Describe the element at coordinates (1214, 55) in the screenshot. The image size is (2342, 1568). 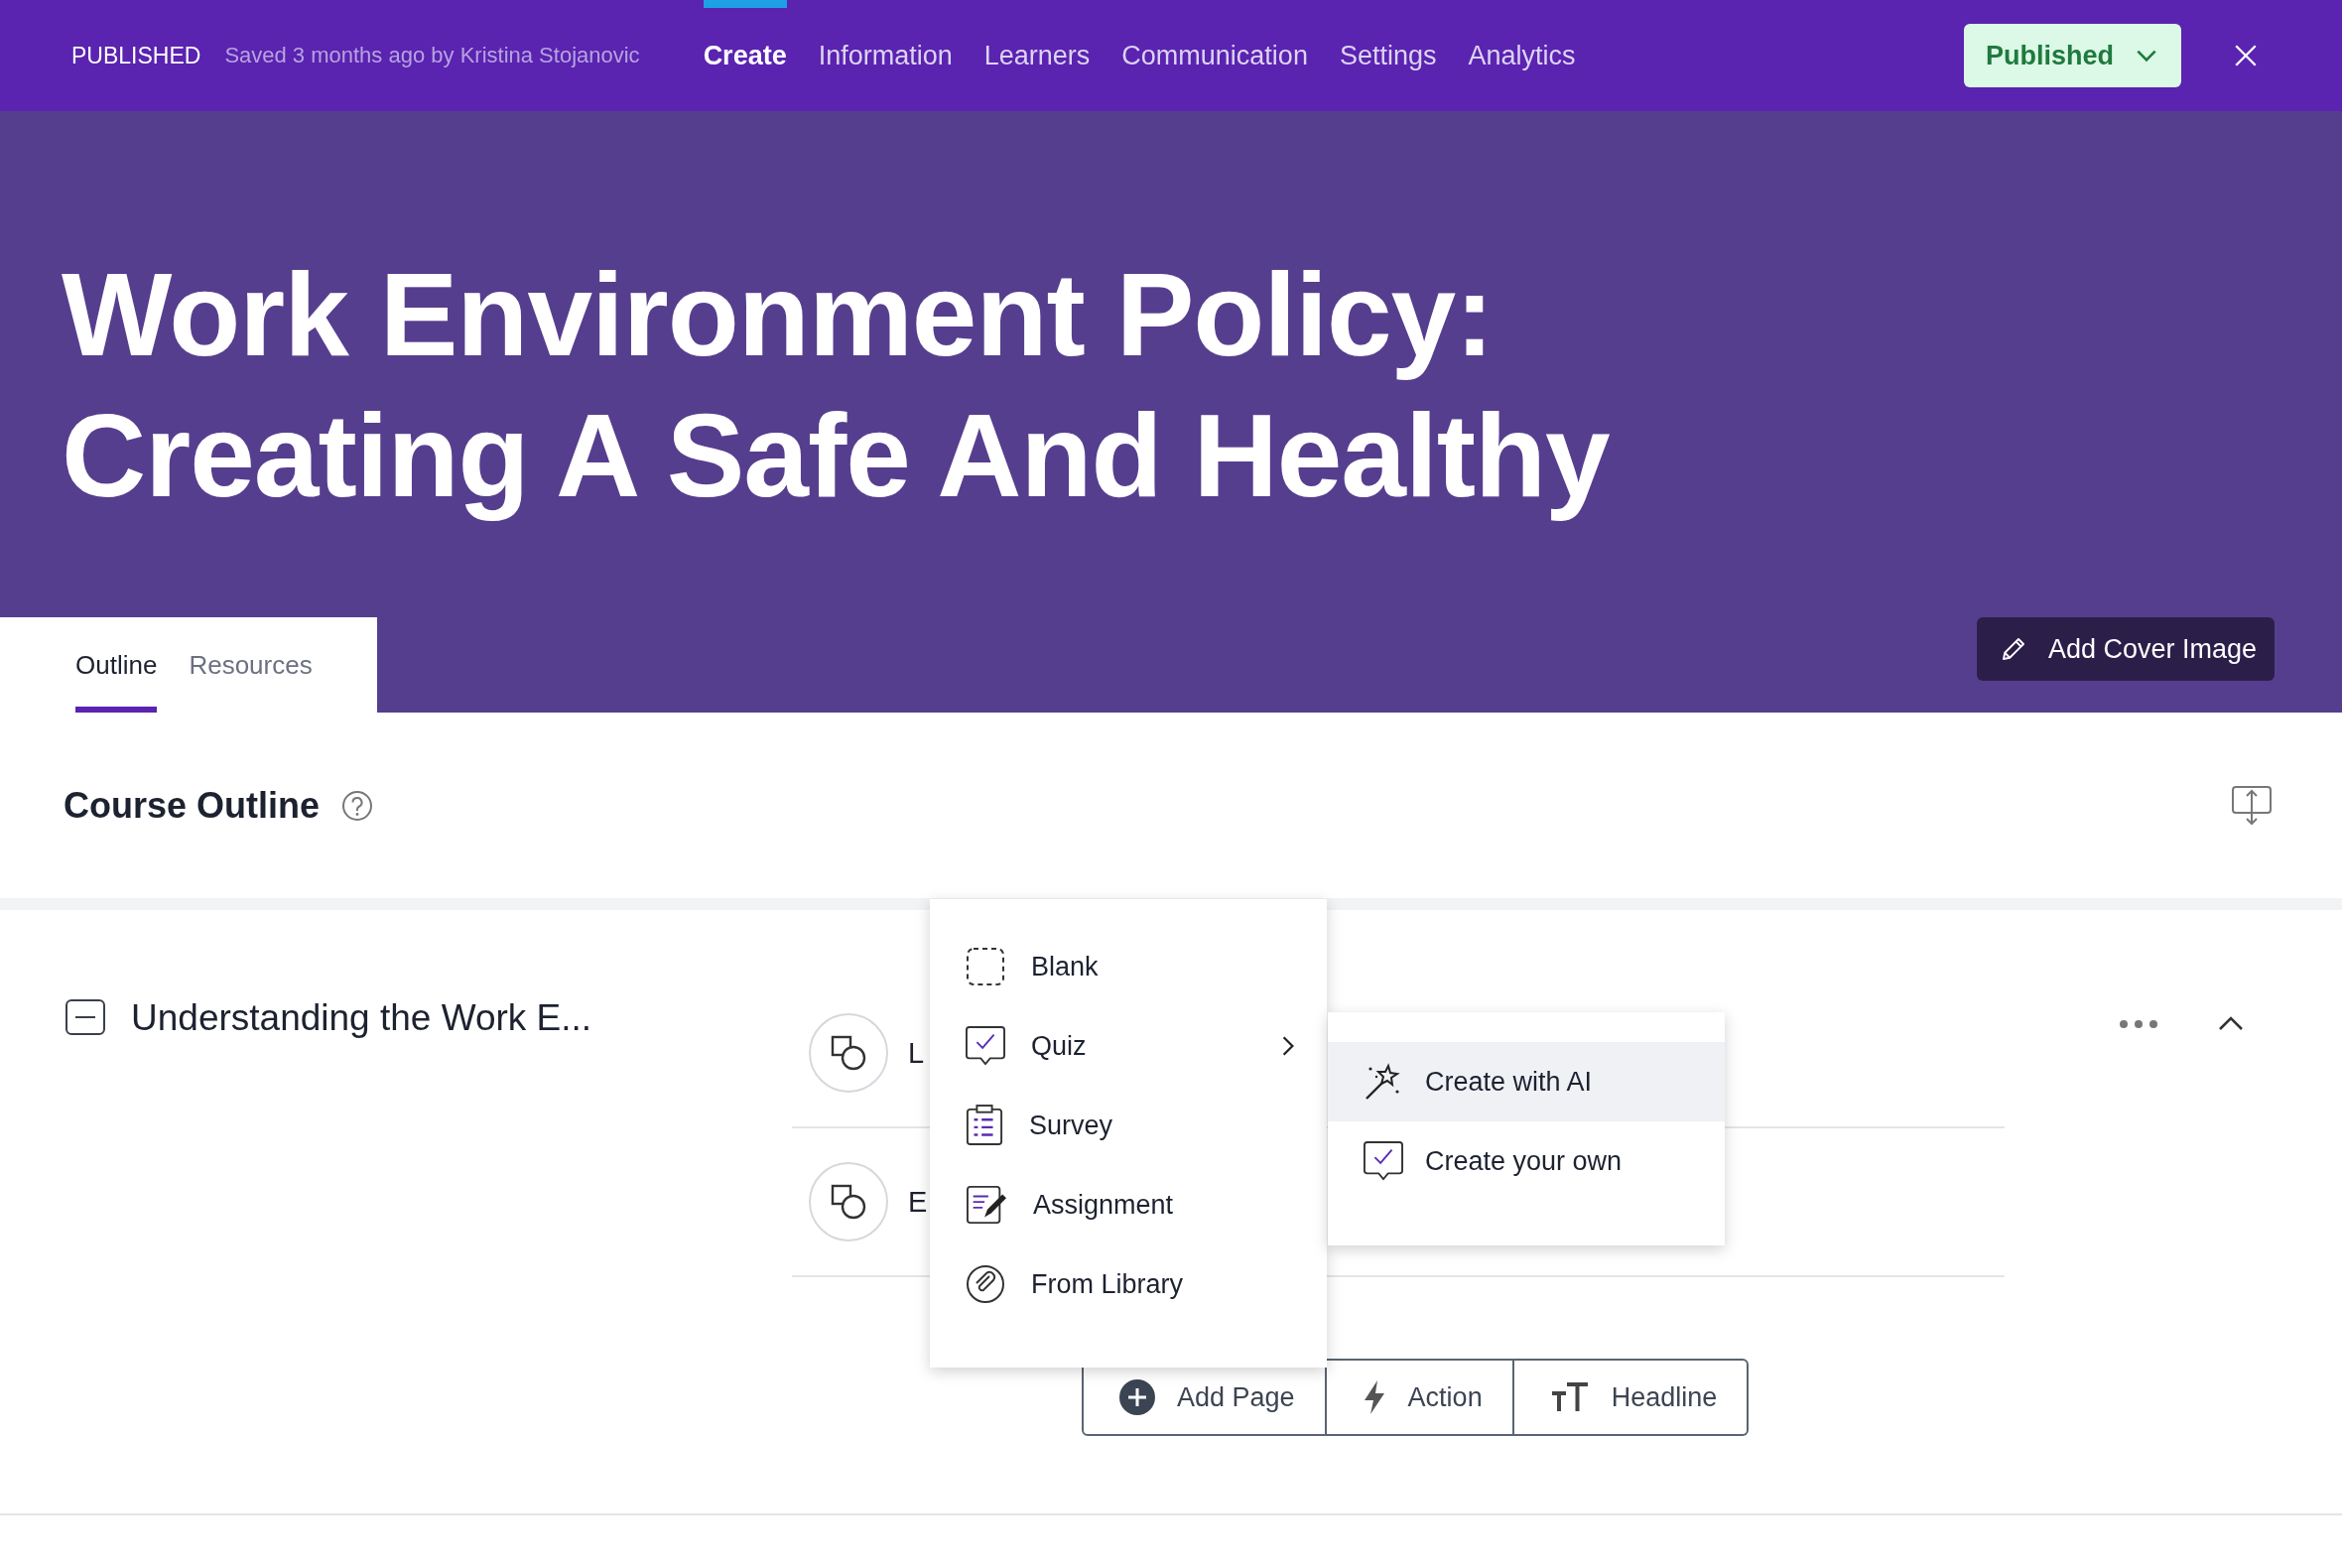
I see `nav-tab: Communication` at that location.